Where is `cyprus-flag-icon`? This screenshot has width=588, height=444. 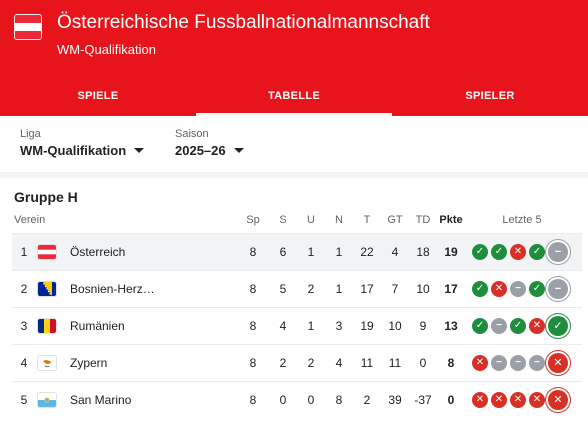
cyprus-flag-icon is located at coordinates (47, 363).